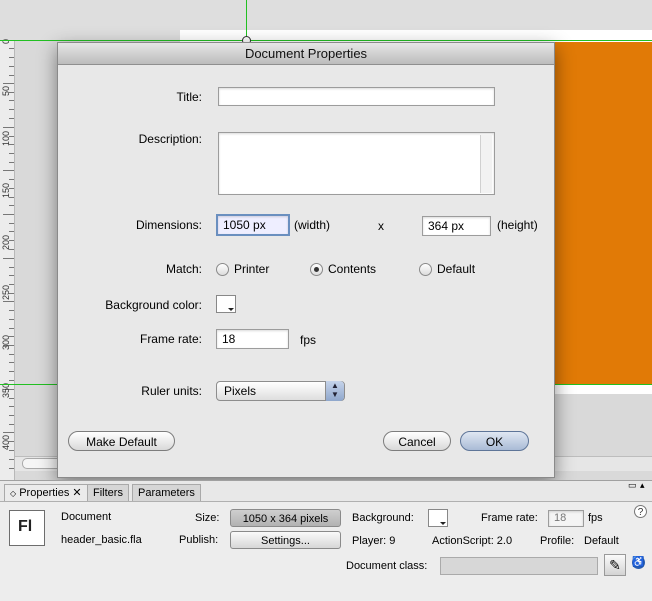  I want to click on match-printer-radio, so click(222, 269).